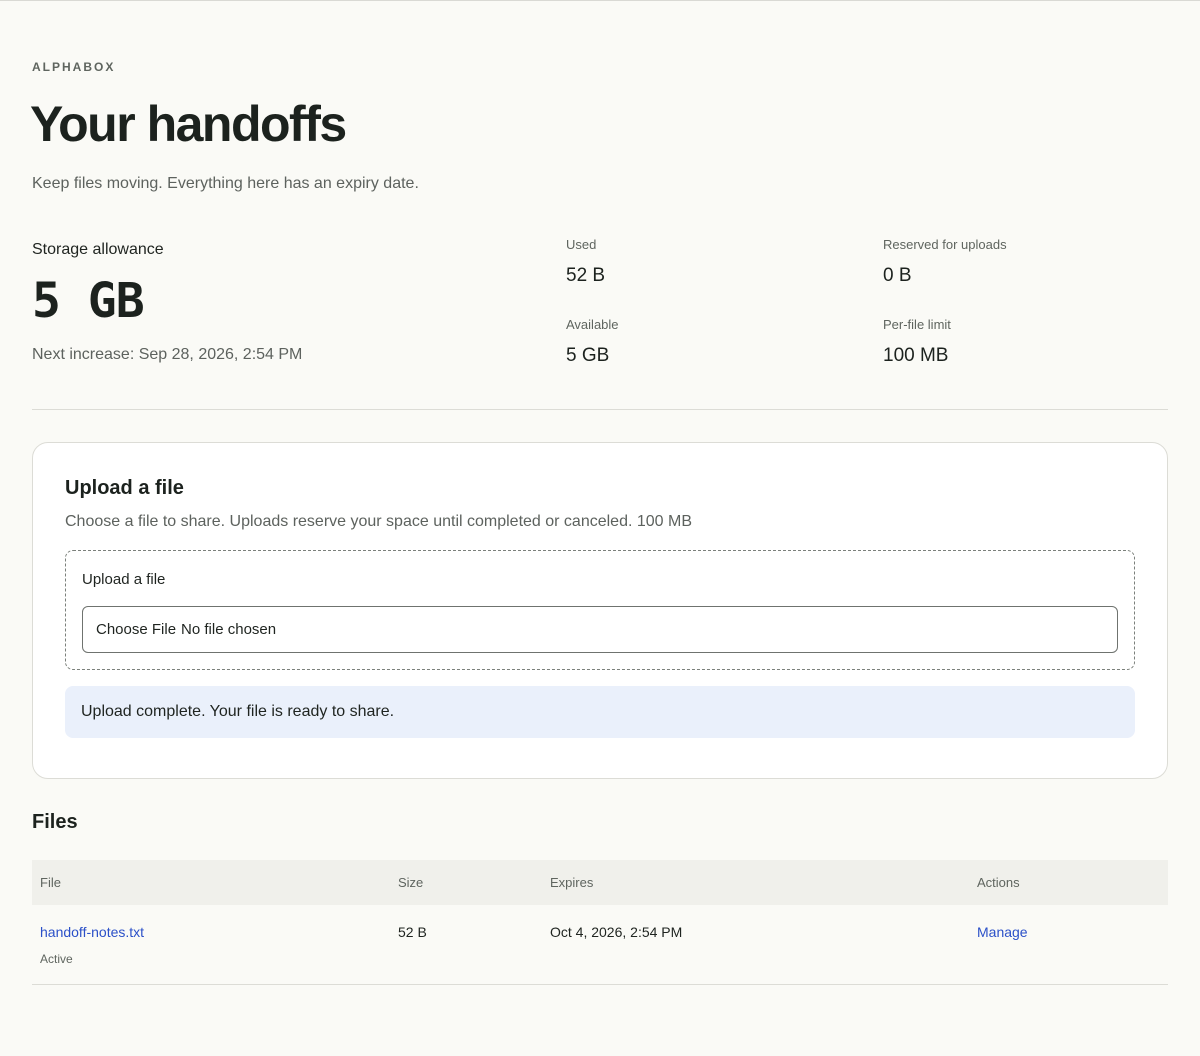 This screenshot has width=1200, height=1056. Describe the element at coordinates (124, 579) in the screenshot. I see `dropzone-label: Upload a file` at that location.